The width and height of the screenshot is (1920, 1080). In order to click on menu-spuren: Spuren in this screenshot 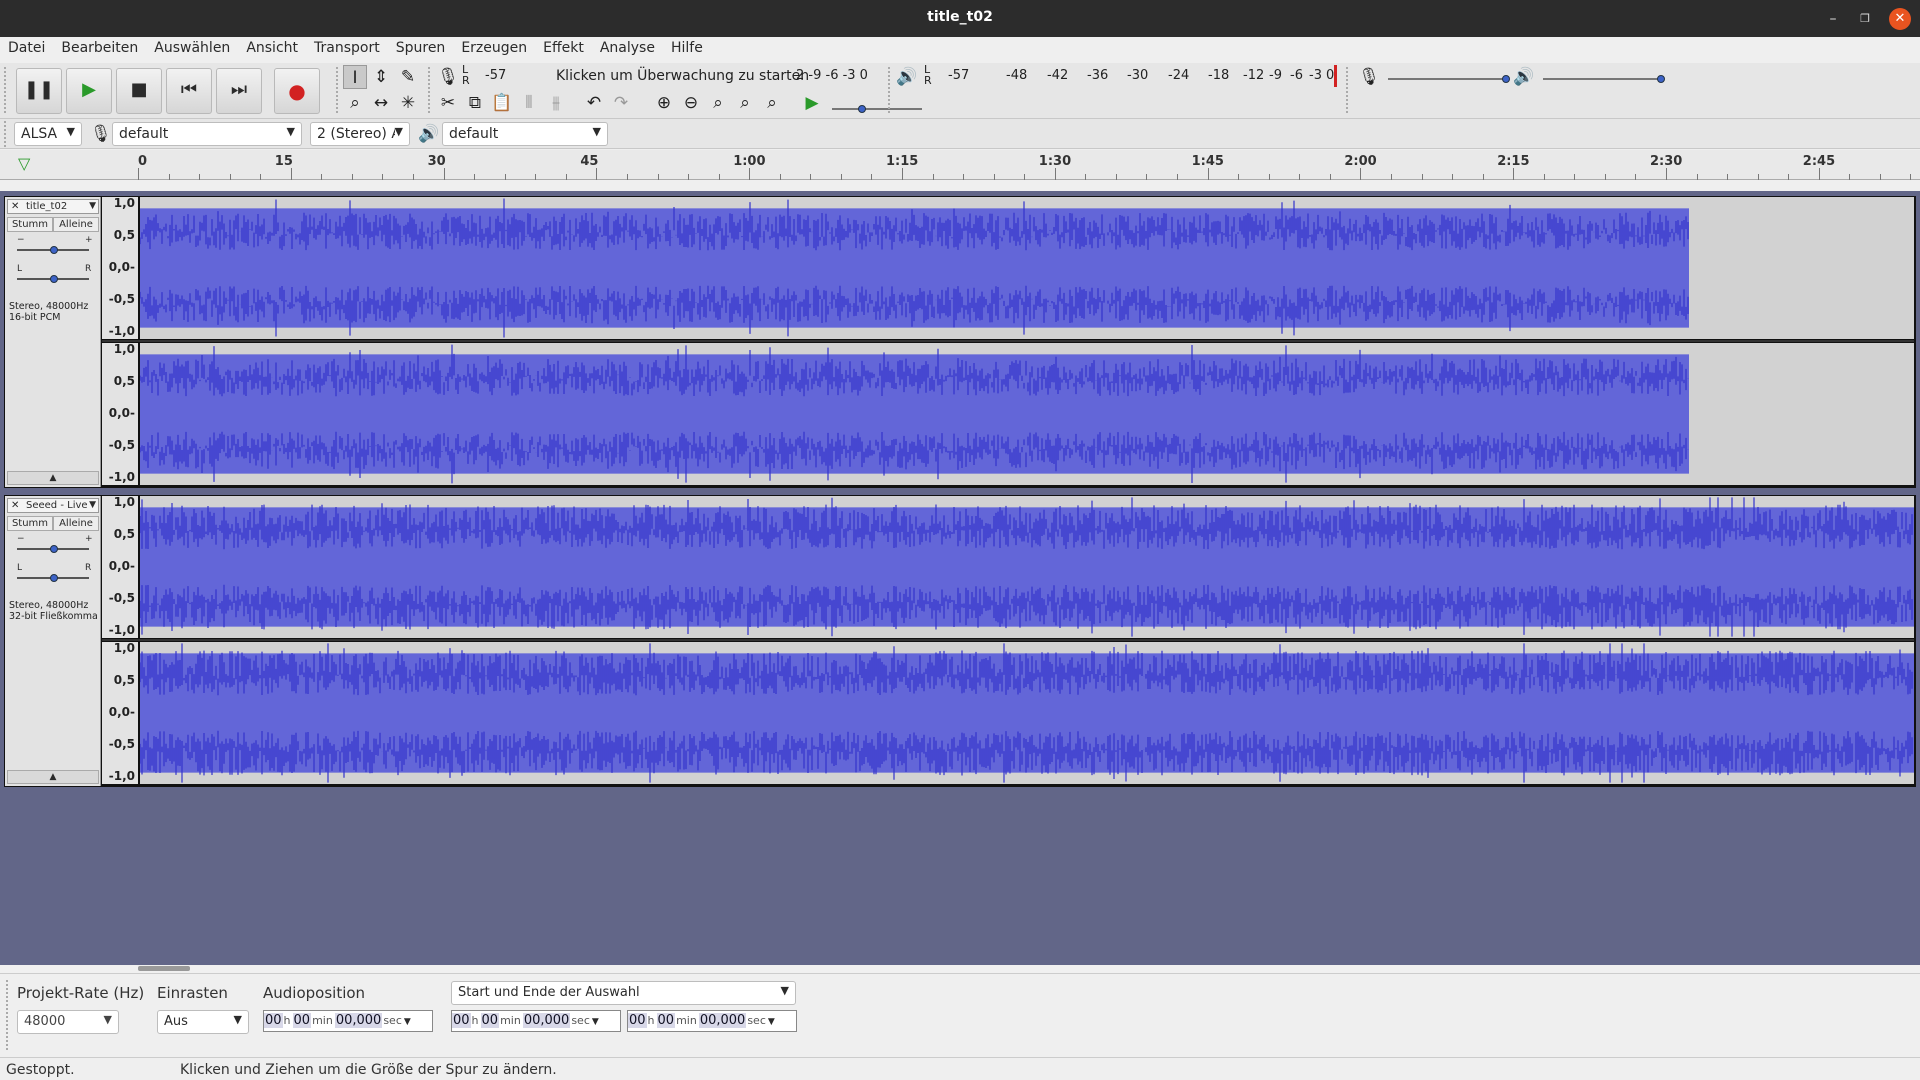, I will do `click(421, 46)`.